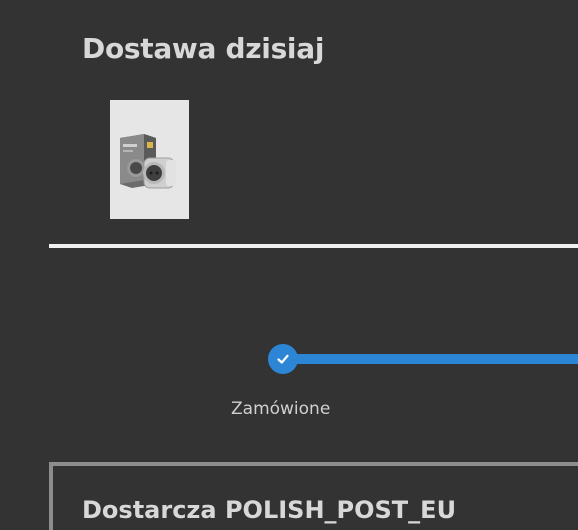 The width and height of the screenshot is (578, 530). What do you see at coordinates (269, 510) in the screenshot?
I see `carrier-heading: Dostarcza POLISH_POST_EU` at bounding box center [269, 510].